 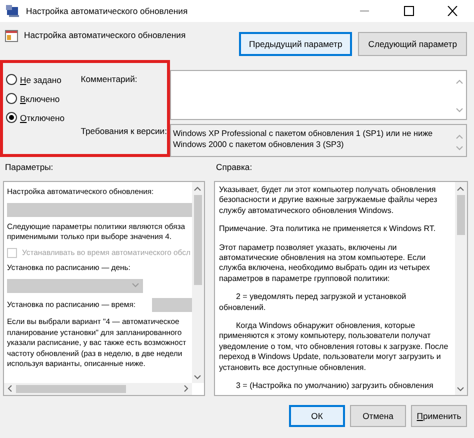 I want to click on help-label: Справка:, so click(x=234, y=167).